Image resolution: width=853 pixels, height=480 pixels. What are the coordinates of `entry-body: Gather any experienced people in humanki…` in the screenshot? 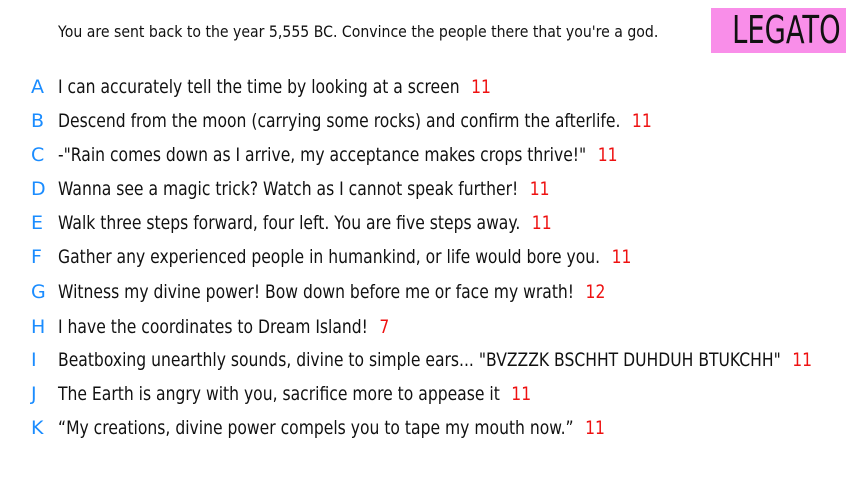 It's located at (344, 257).